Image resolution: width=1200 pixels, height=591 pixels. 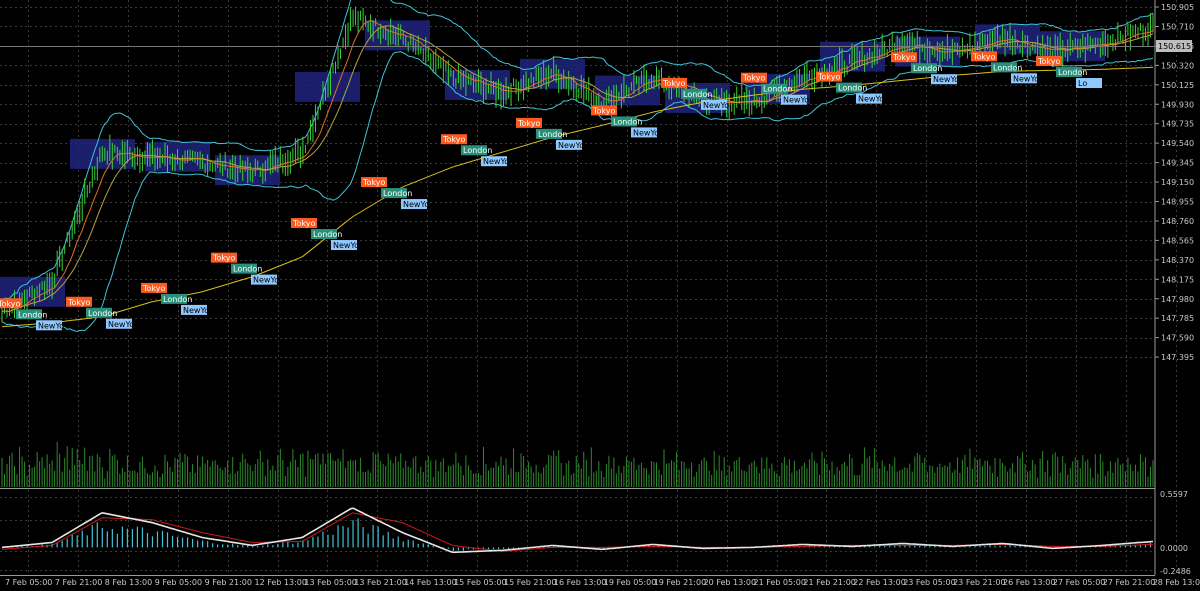 What do you see at coordinates (1177, 240) in the screenshot?
I see `price-tick-label: 148.565` at bounding box center [1177, 240].